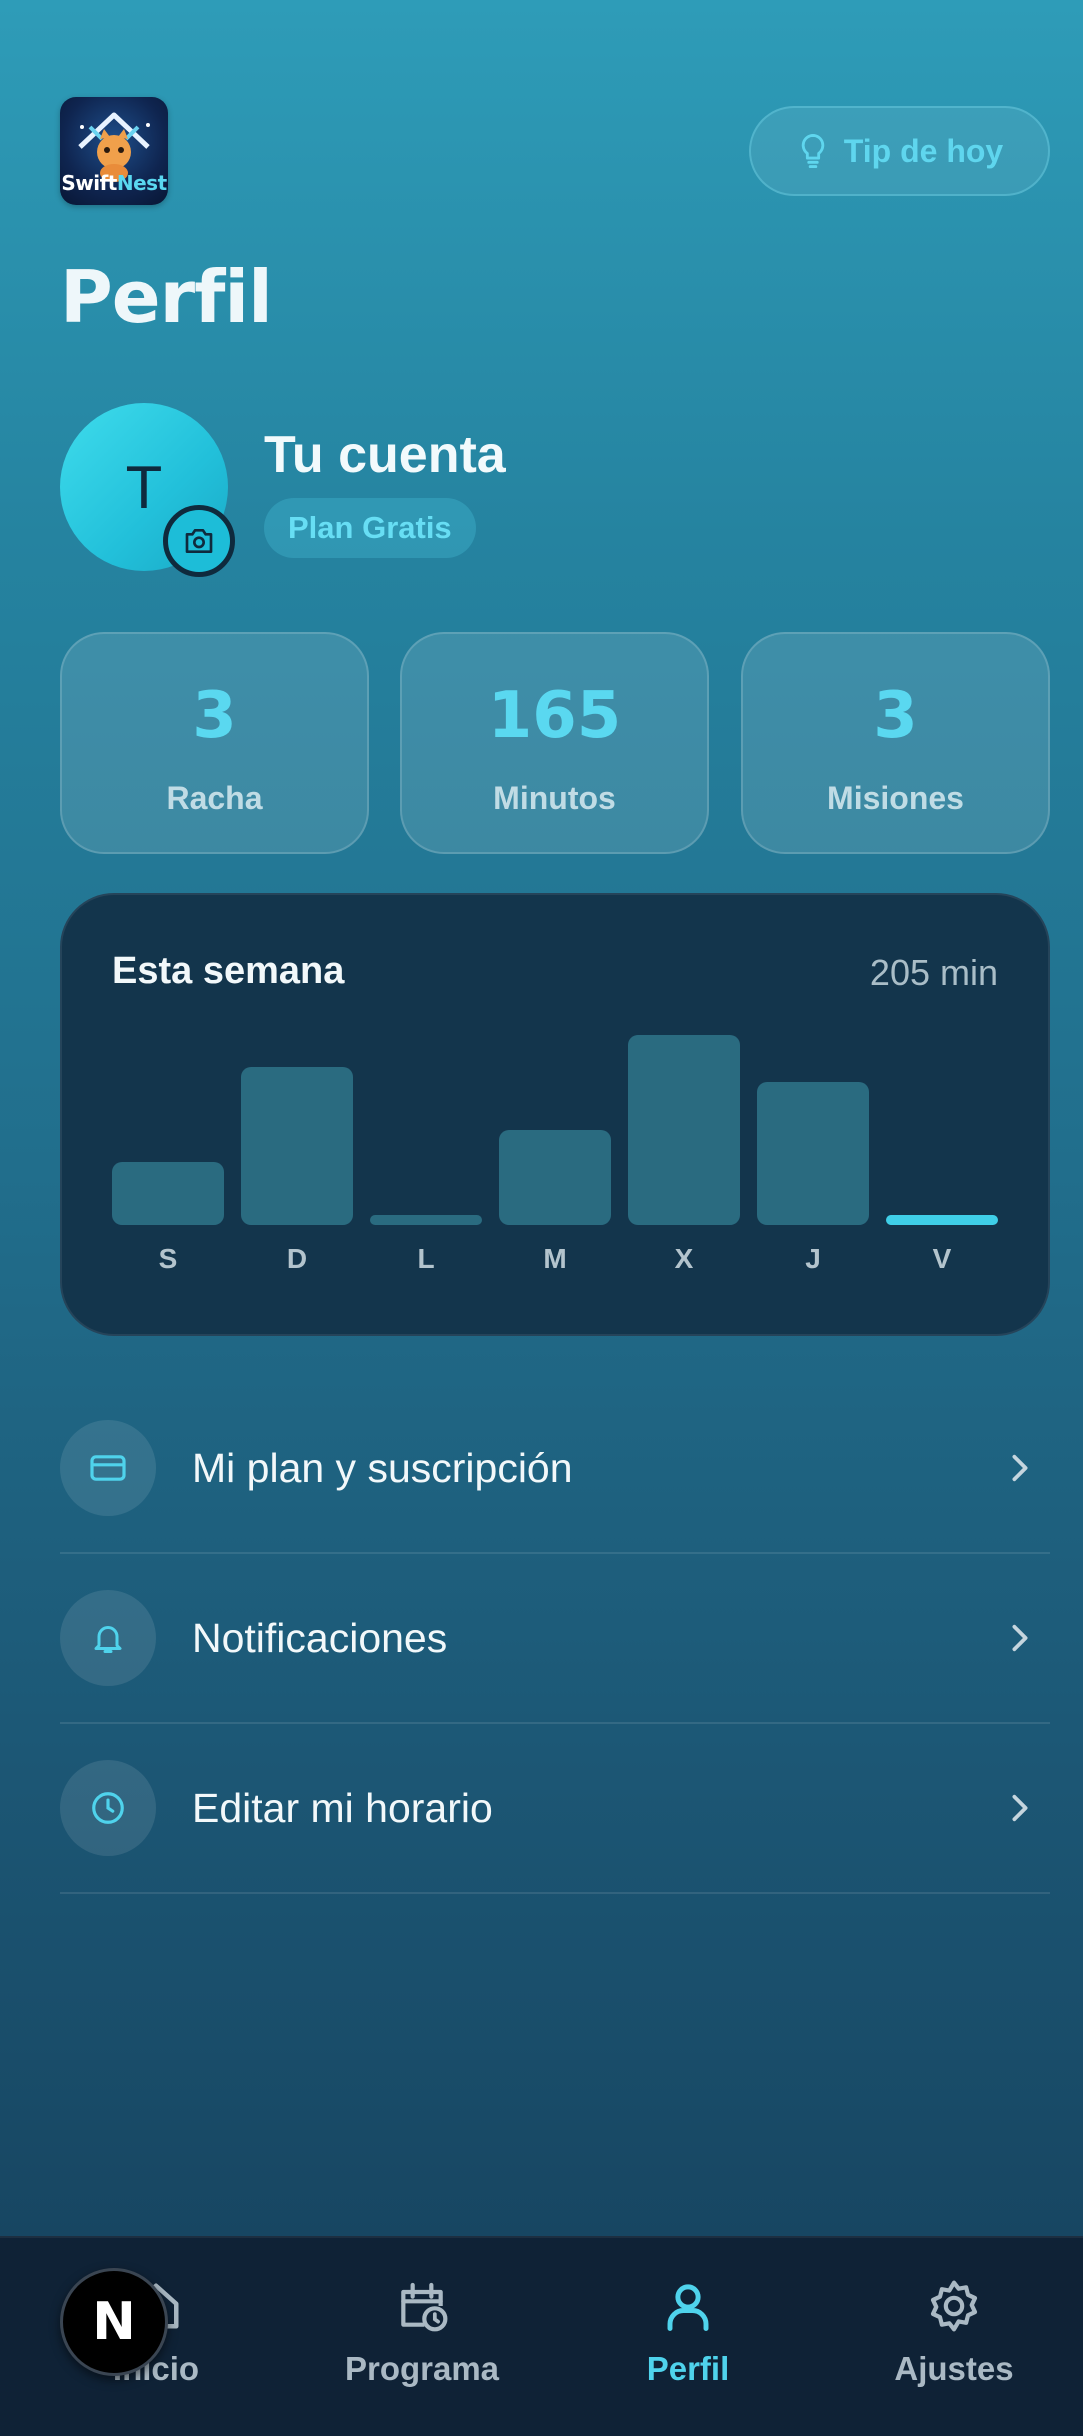  I want to click on menu-item-schedule: Editar mi horario, so click(555, 1809).